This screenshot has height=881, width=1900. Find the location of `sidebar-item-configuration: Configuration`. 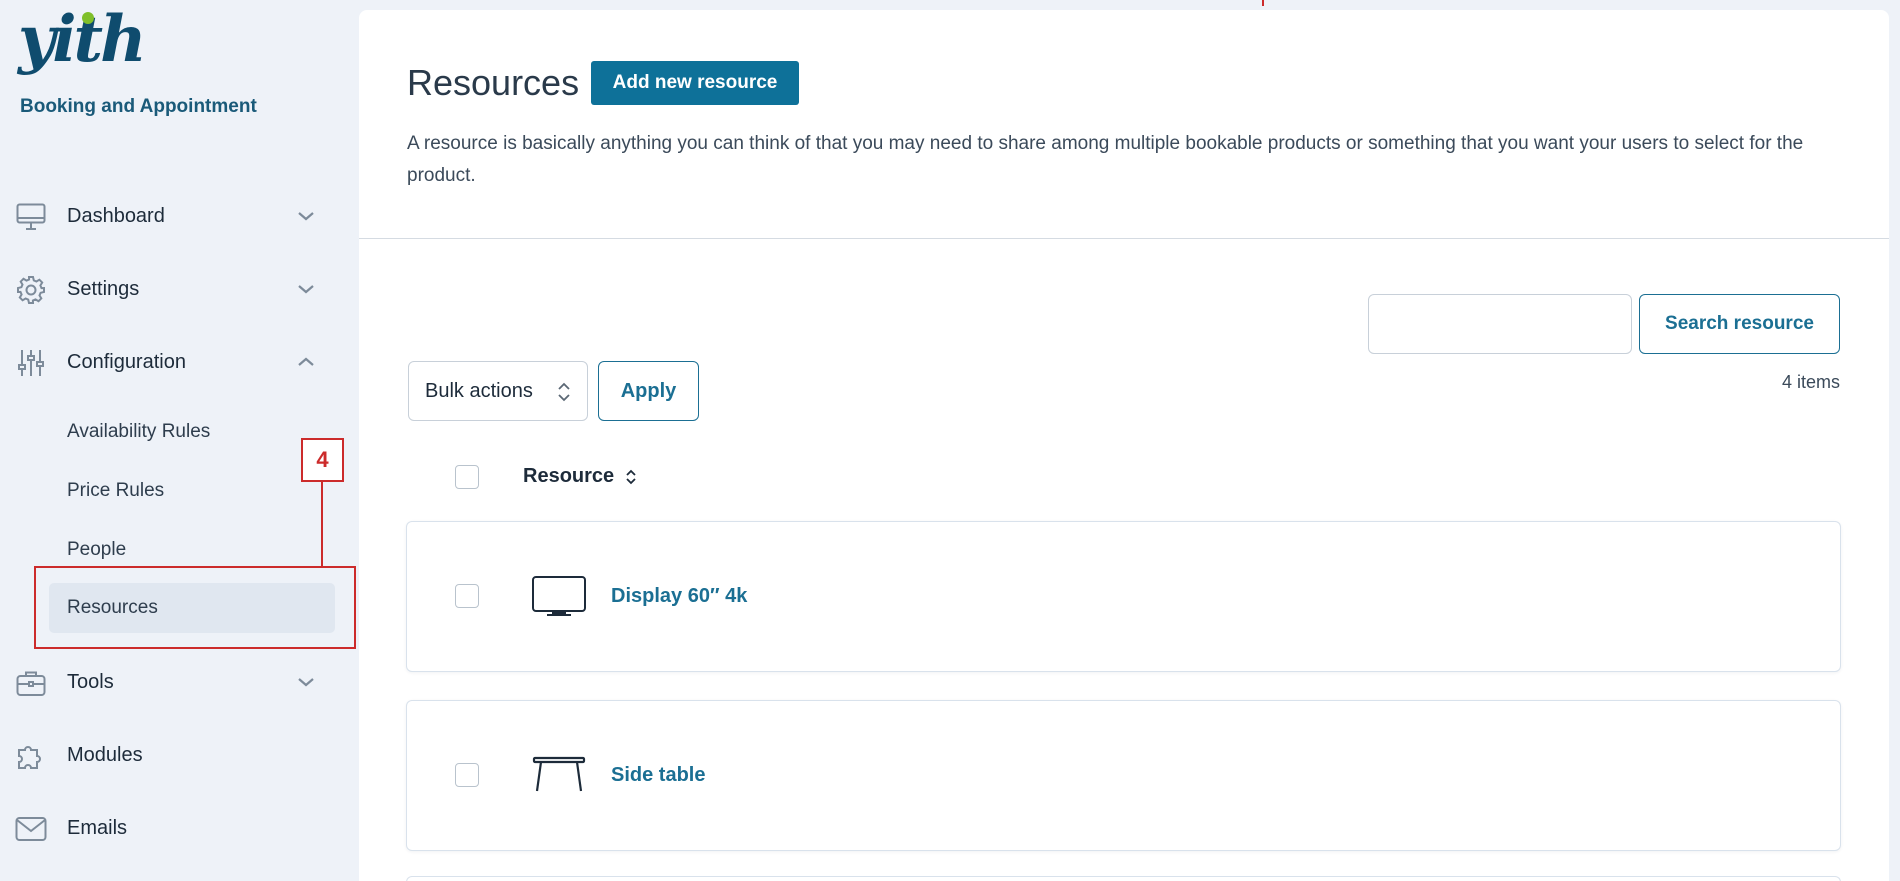

sidebar-item-configuration: Configuration is located at coordinates (165, 362).